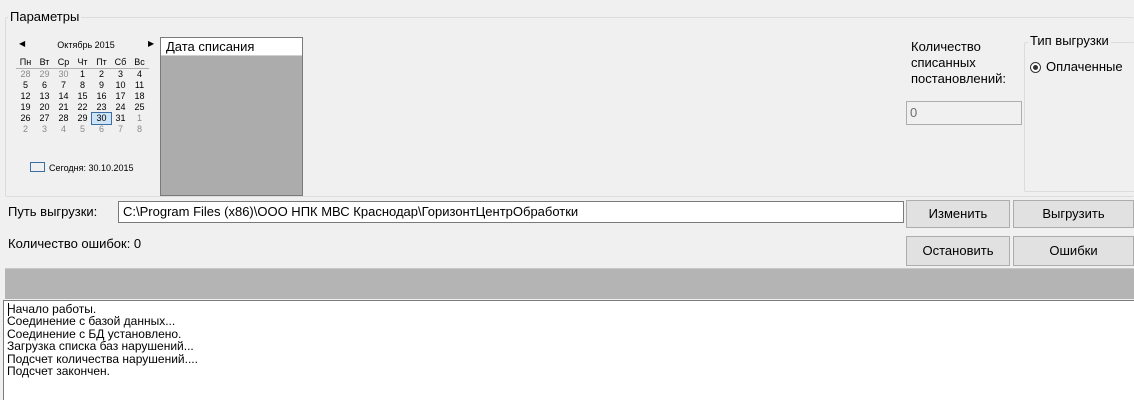 This screenshot has width=1134, height=400. I want to click on log-line: Подсчет закончен., so click(59, 371).